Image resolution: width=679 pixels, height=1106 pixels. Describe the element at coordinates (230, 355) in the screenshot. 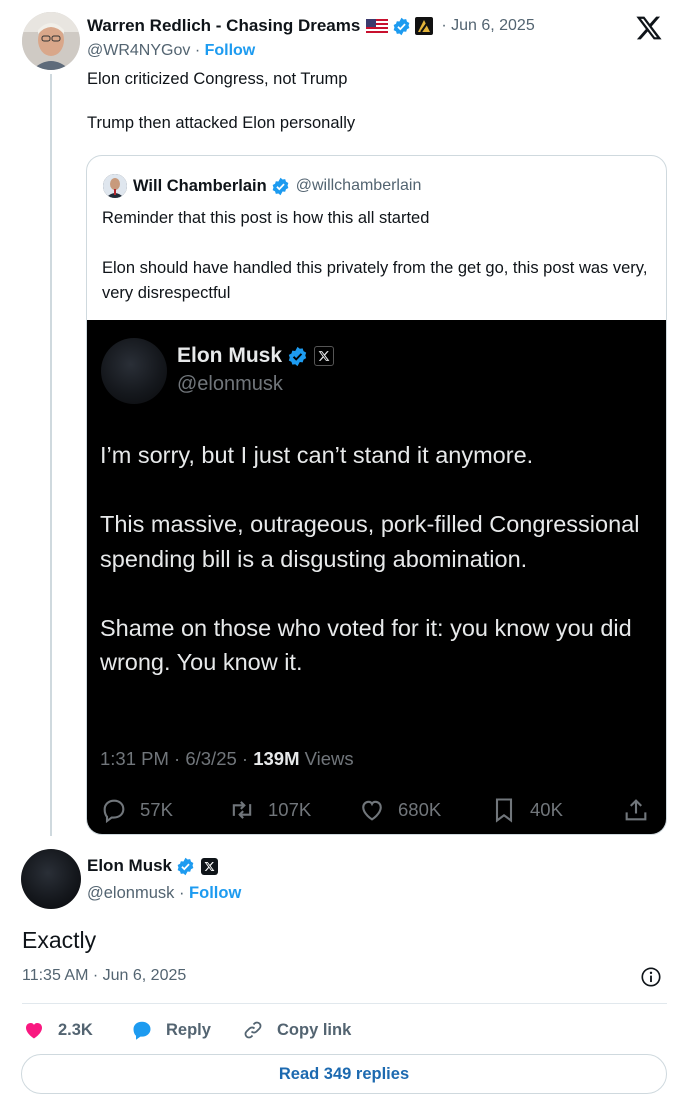

I see `embedded-author-name: Elon Musk` at that location.